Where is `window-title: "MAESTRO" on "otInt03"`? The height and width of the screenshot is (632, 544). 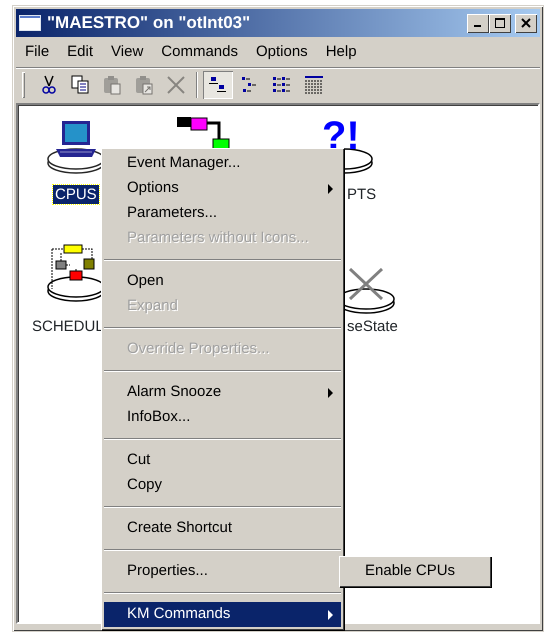
window-title: "MAESTRO" on "otInt03" is located at coordinates (148, 23).